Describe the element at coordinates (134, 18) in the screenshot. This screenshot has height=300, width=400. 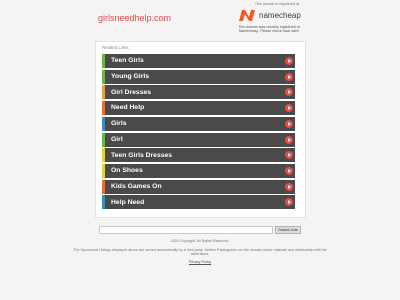
I see `domain-title: girlsneedhelp.com` at that location.